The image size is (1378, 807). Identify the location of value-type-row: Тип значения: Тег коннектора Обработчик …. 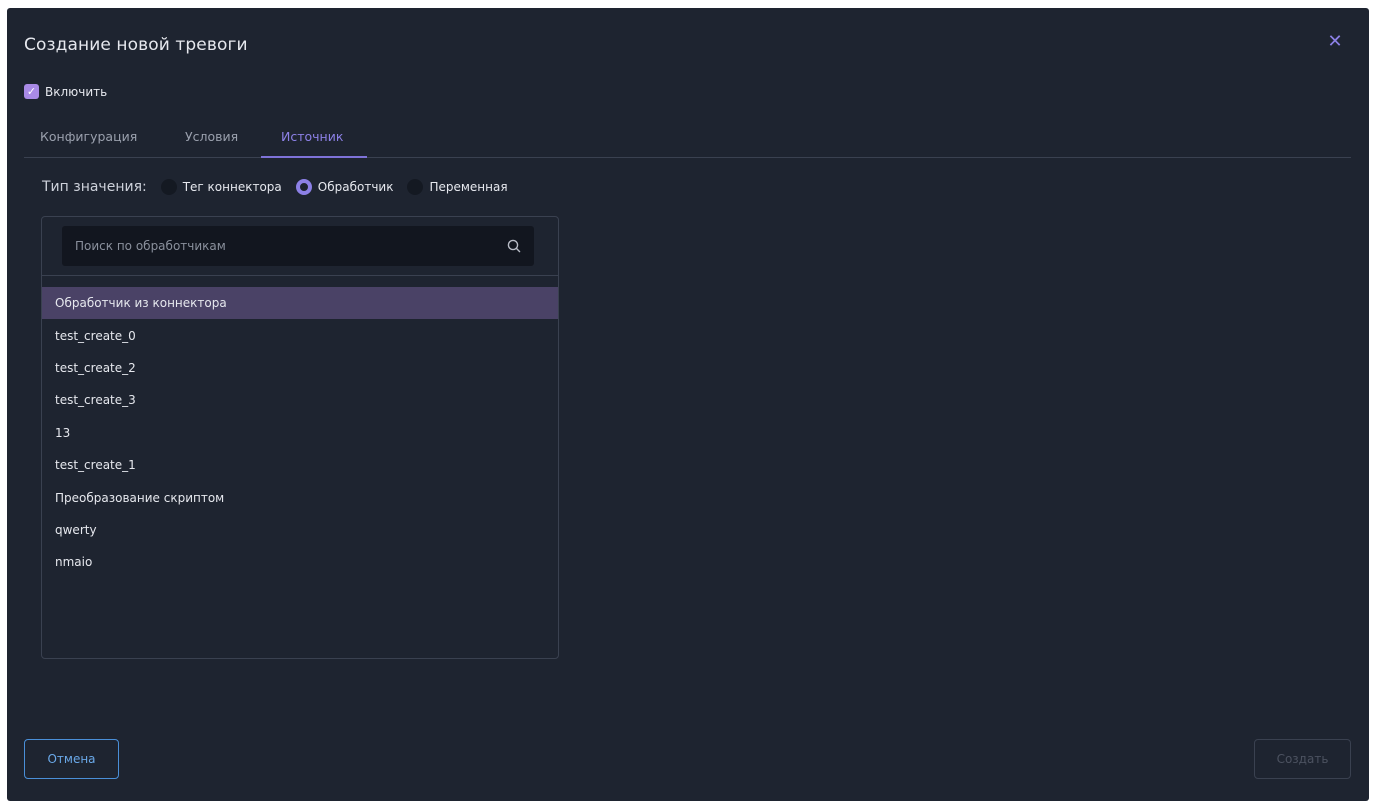
(282, 187).